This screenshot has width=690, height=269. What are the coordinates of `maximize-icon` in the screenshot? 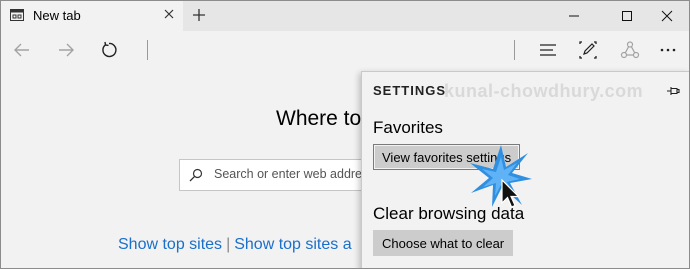 It's located at (627, 16).